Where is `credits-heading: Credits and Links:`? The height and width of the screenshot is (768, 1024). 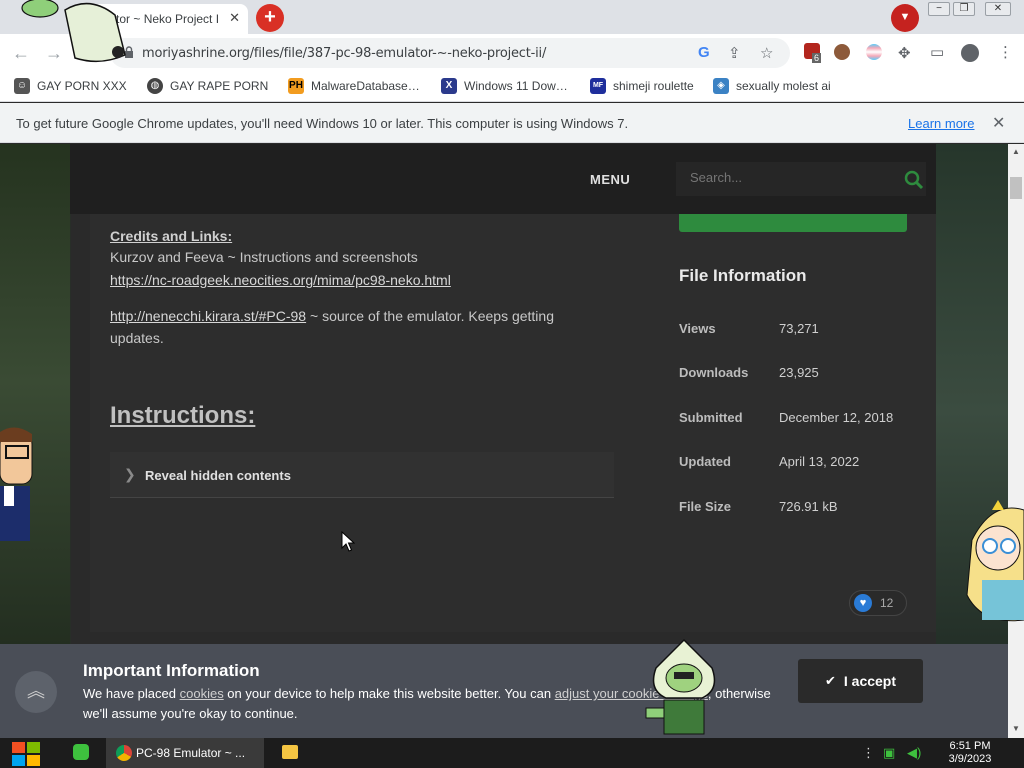
credits-heading: Credits and Links: is located at coordinates (171, 236).